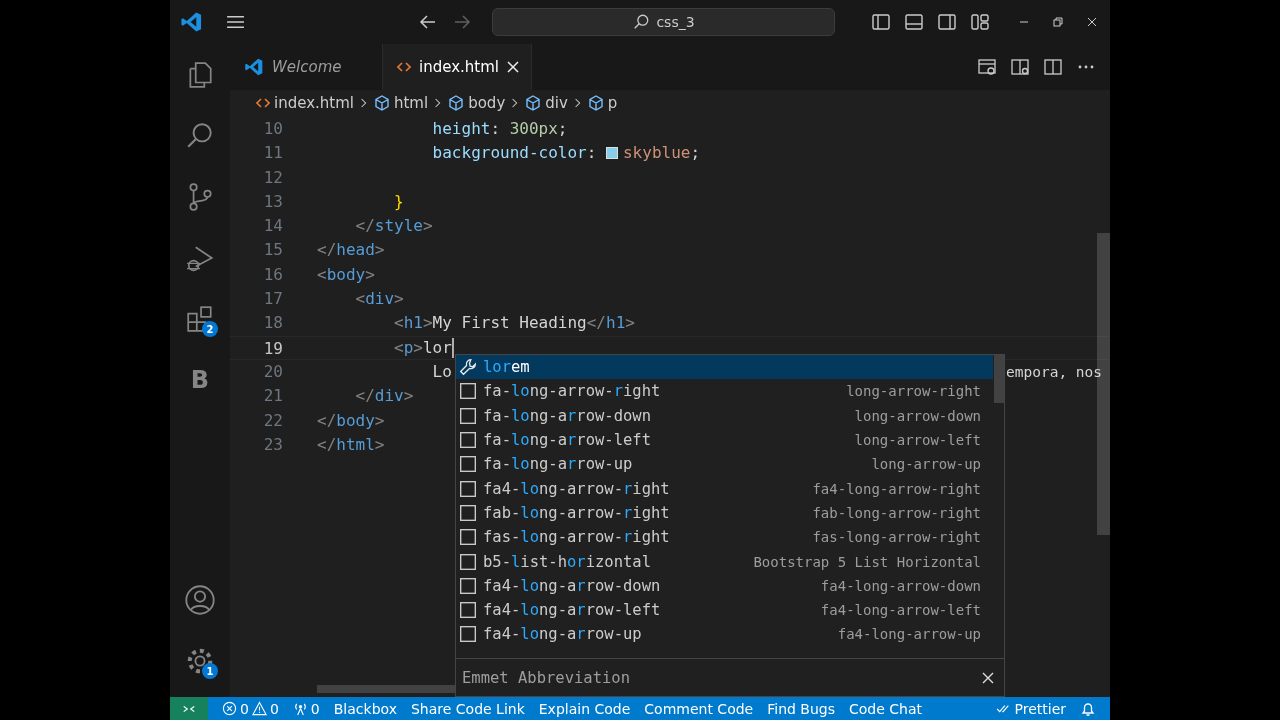  Describe the element at coordinates (457, 67) in the screenshot. I see `editor-tab: index.html` at that location.